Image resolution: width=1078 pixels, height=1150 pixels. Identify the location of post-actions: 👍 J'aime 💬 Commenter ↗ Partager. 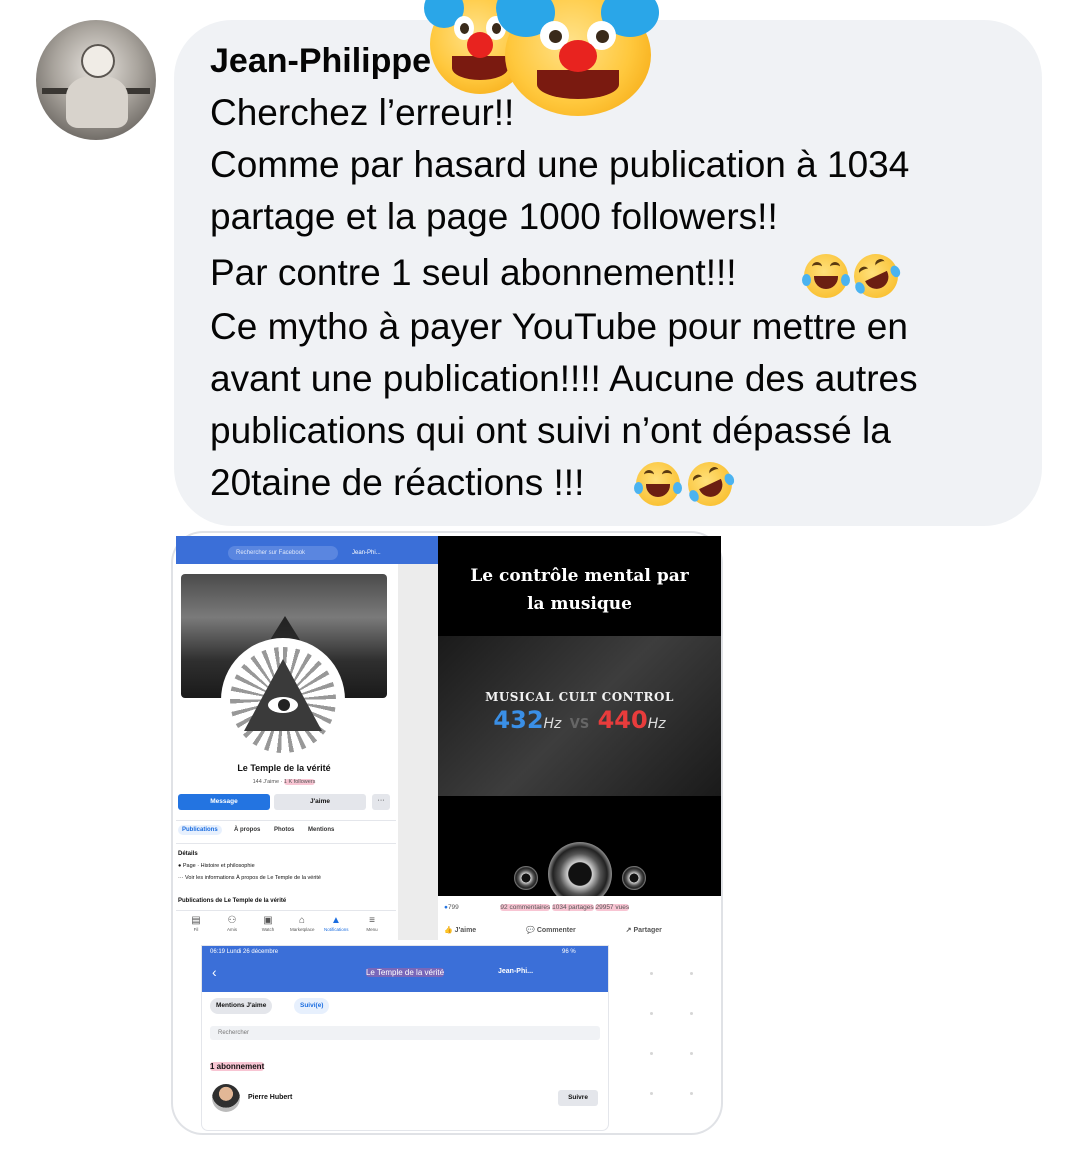
(577, 930).